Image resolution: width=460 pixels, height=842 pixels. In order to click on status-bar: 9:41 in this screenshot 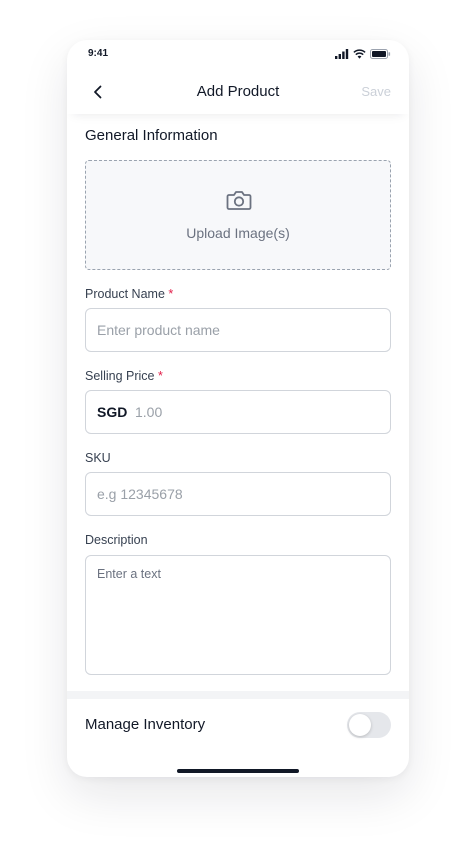, I will do `click(238, 55)`.